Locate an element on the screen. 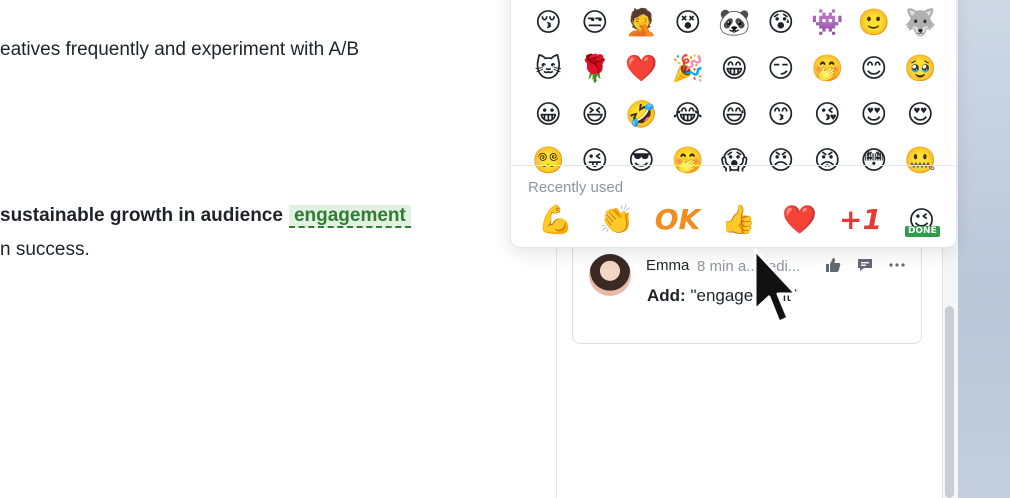 The image size is (1010, 498). document-text-line: n success. is located at coordinates (45, 249).